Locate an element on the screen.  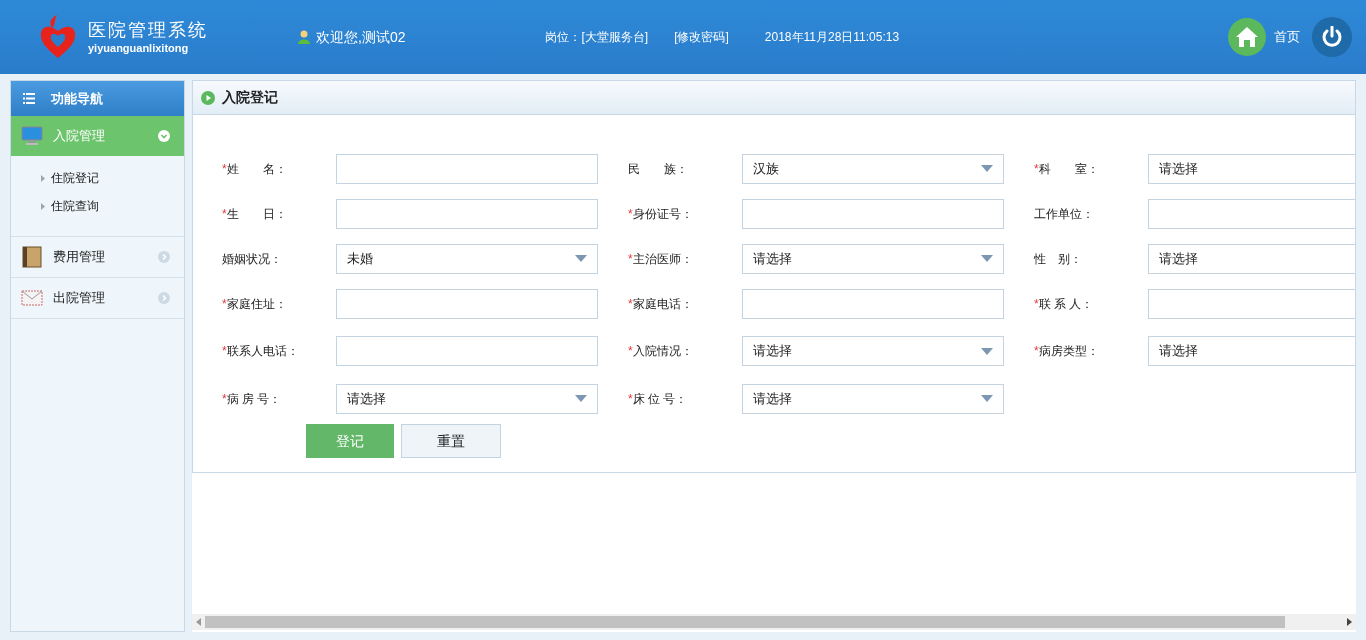
field-label: *生 日： is located at coordinates (255, 214).